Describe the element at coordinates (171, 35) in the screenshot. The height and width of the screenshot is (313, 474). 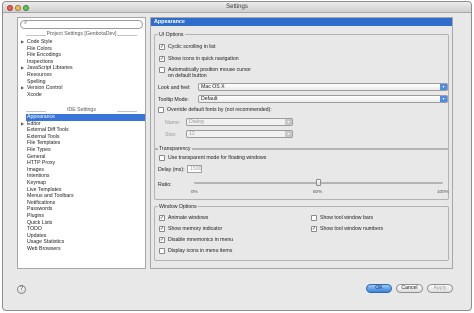
I see `ui-options-title: UI Options` at that location.